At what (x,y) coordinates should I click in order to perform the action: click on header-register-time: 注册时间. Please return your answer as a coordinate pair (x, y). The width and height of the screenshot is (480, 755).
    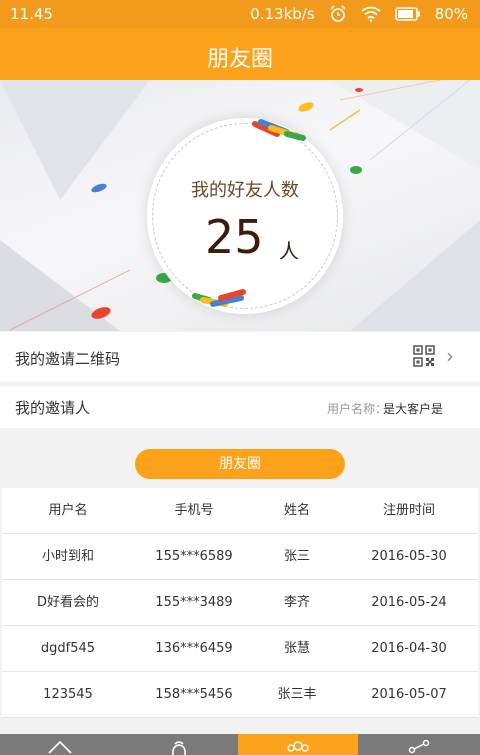
    Looking at the image, I should click on (408, 510).